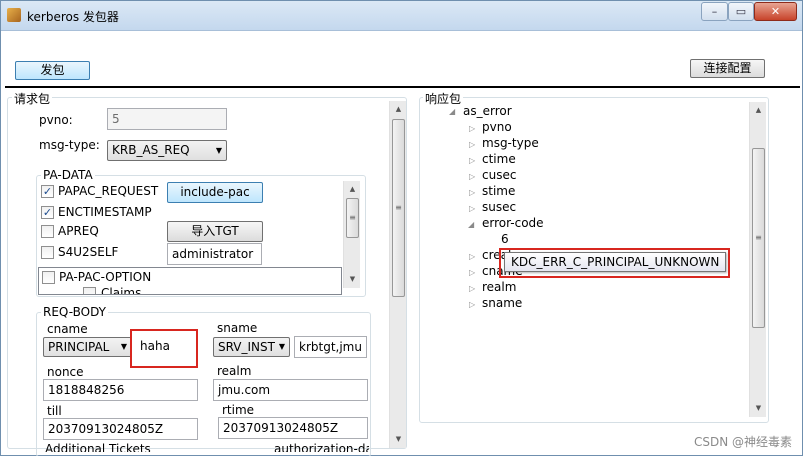  What do you see at coordinates (246, 347) in the screenshot?
I see `sname-type-value: SRV_INST` at bounding box center [246, 347].